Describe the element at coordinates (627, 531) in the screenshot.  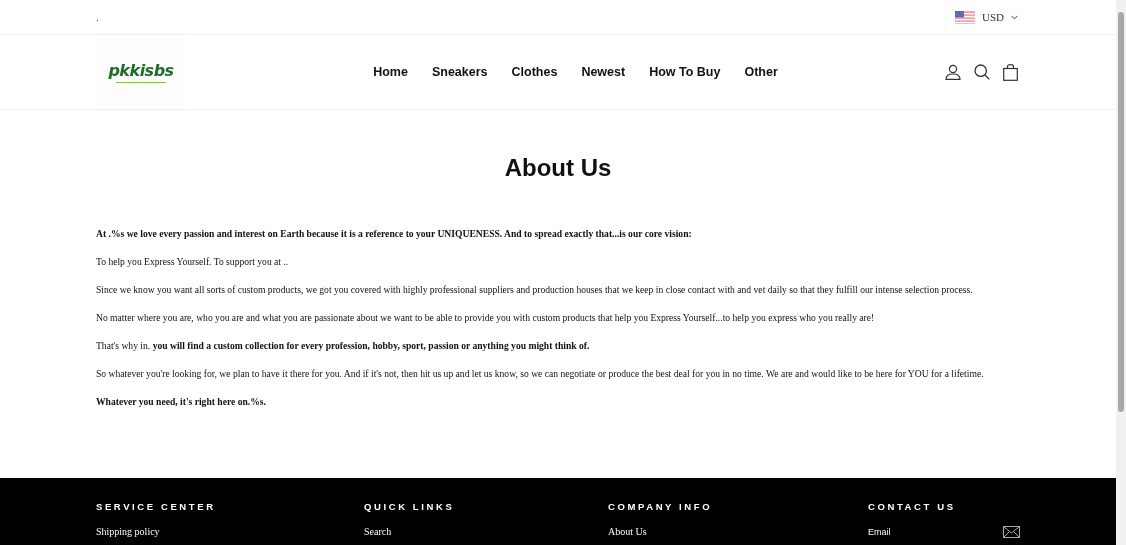
I see `footer-link: About Us` at that location.